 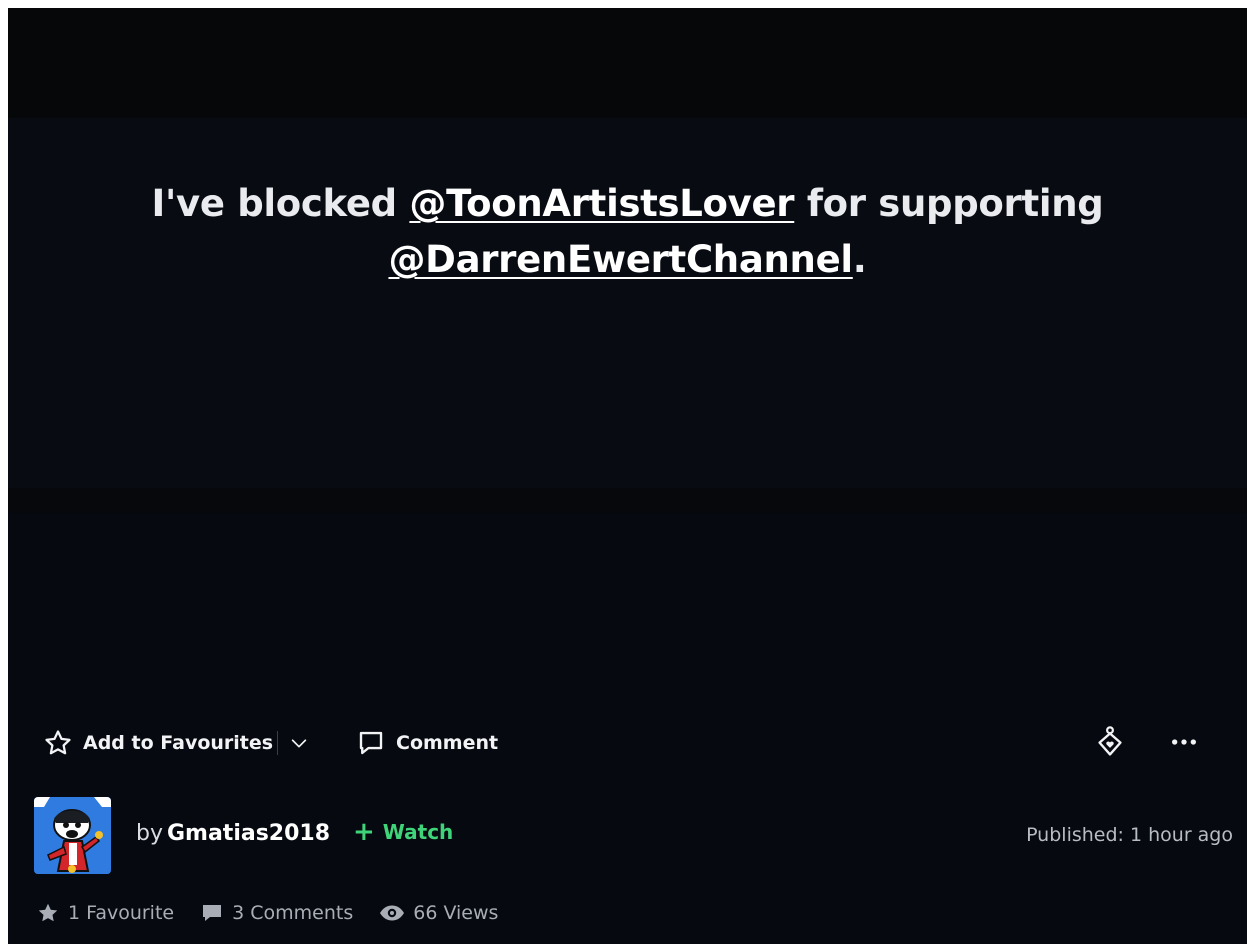 I want to click on comments-stat: 3 Comments, so click(x=276, y=913).